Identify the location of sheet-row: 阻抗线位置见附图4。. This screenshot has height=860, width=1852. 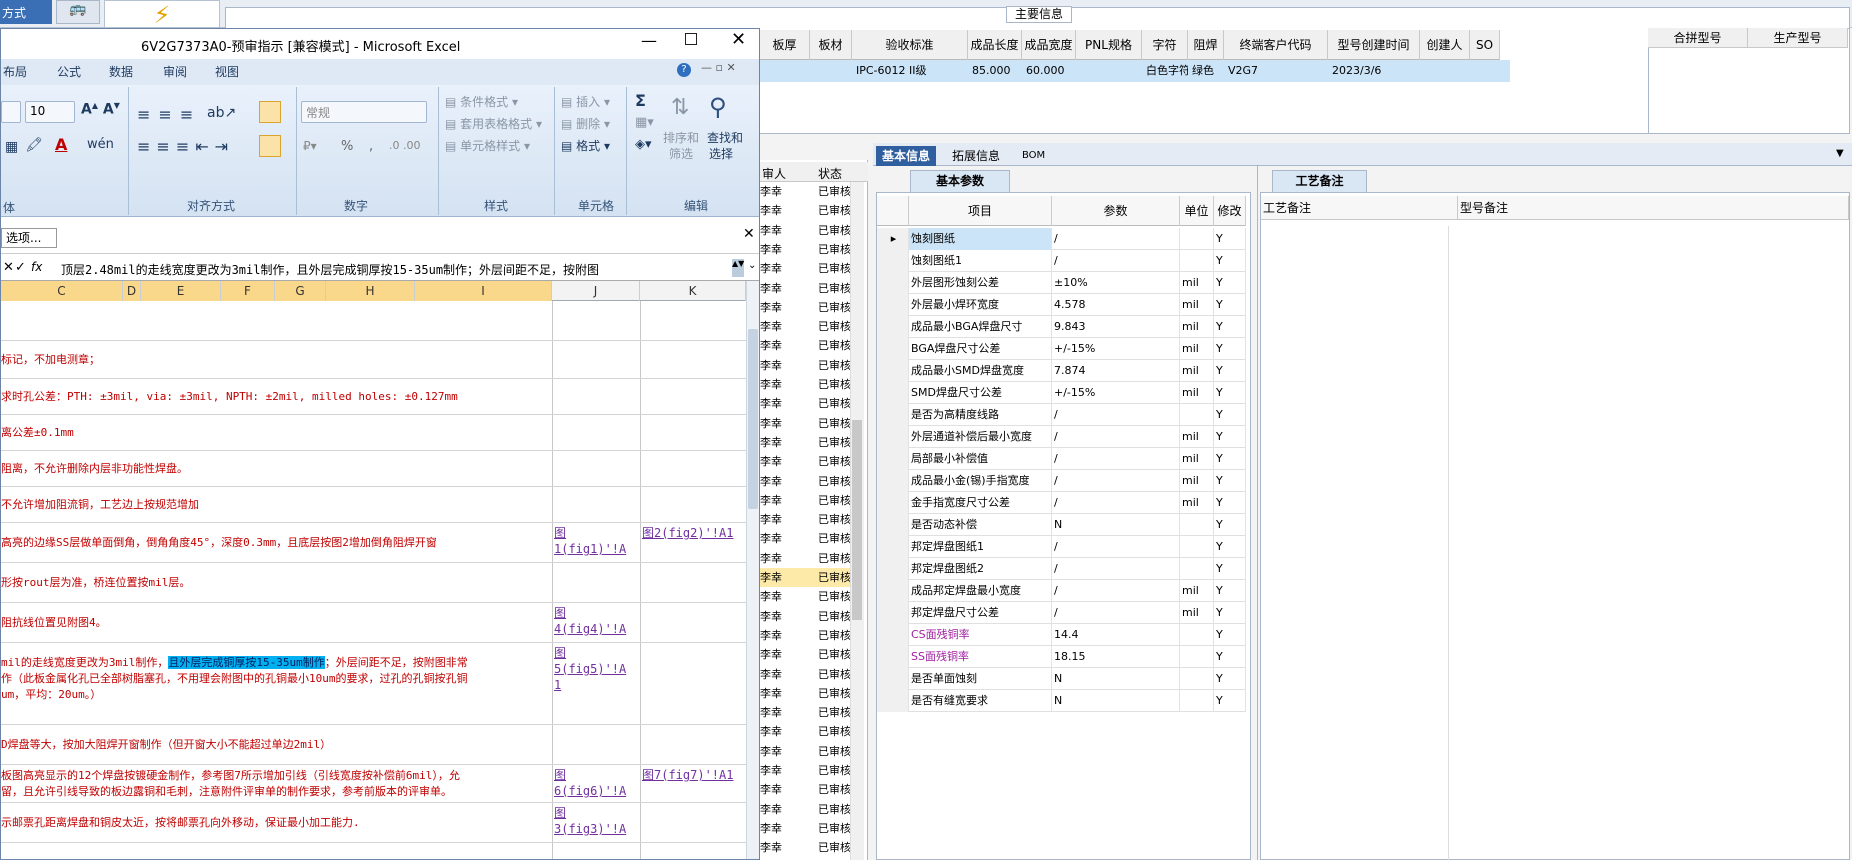
(373, 623).